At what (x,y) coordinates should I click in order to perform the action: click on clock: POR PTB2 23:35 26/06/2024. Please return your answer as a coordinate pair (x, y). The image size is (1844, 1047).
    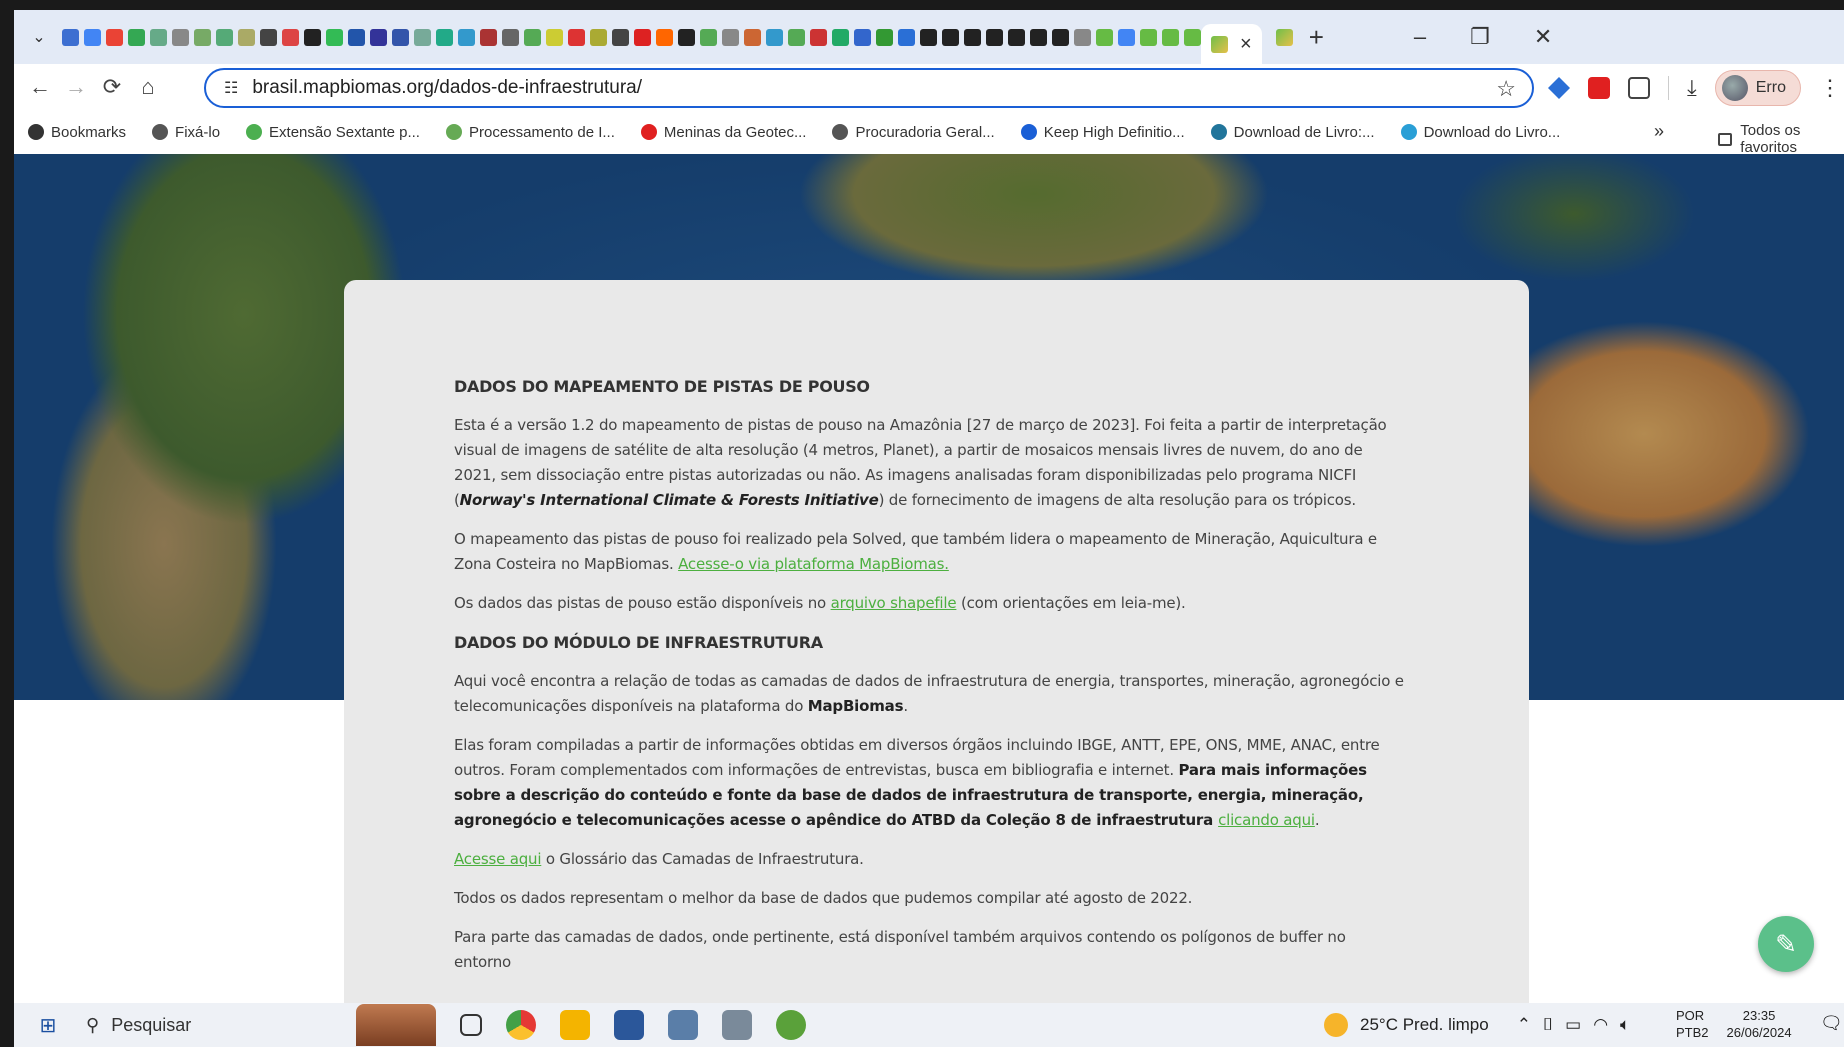
    Looking at the image, I should click on (1734, 1024).